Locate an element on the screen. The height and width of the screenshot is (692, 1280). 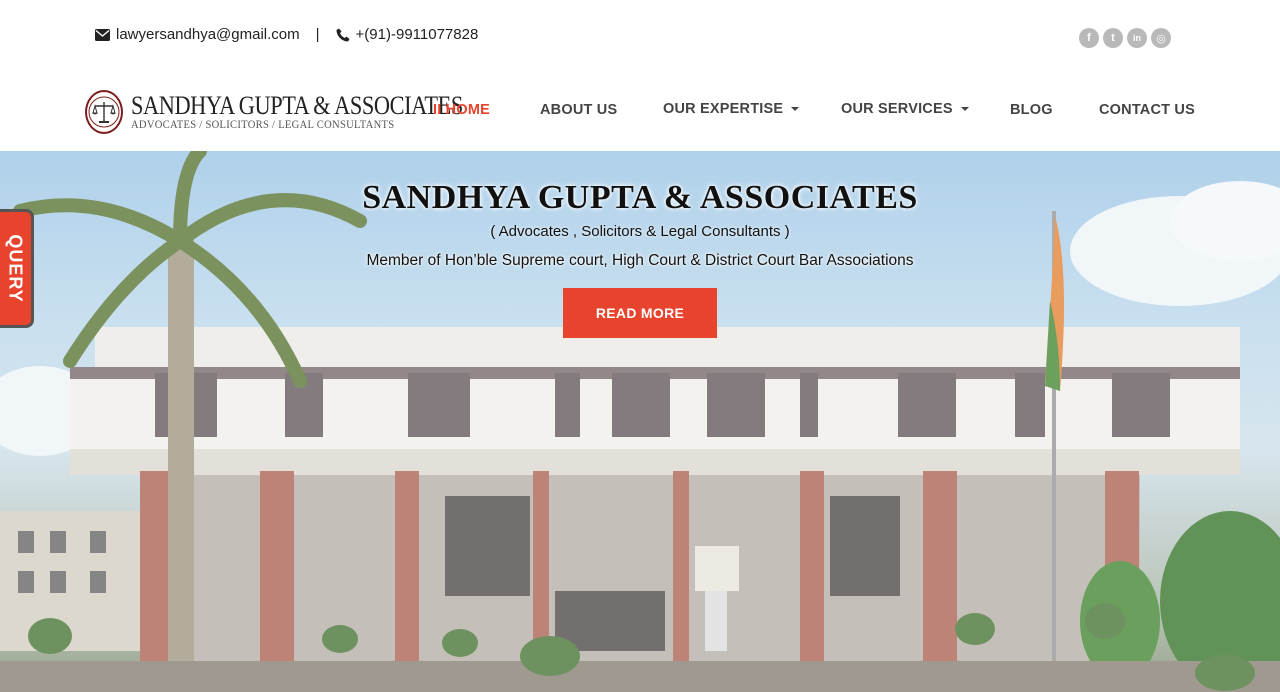
nav-our-expertise: OUR EXPERTISE is located at coordinates (731, 109).